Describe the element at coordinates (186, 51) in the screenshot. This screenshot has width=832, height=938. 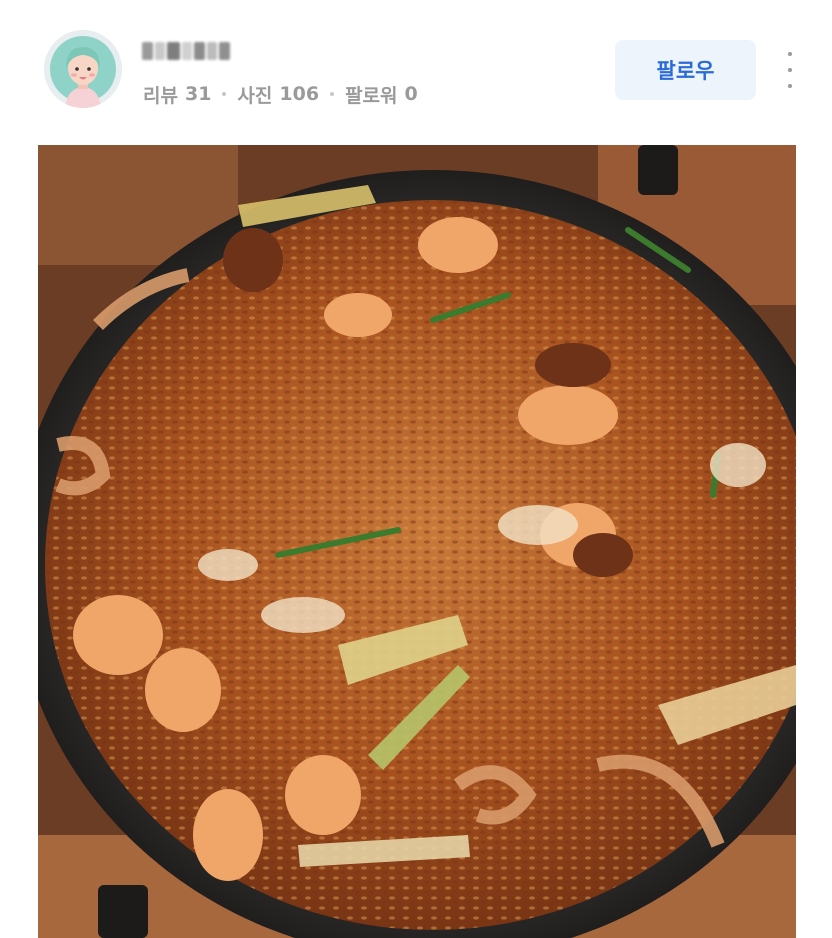
I see `user-name` at that location.